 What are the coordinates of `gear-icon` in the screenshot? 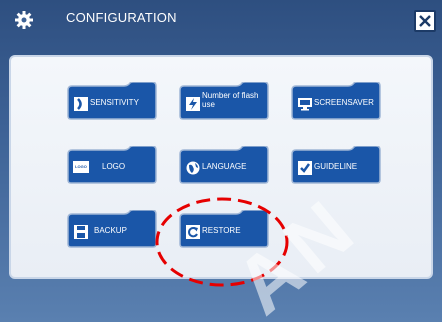 It's located at (24, 20).